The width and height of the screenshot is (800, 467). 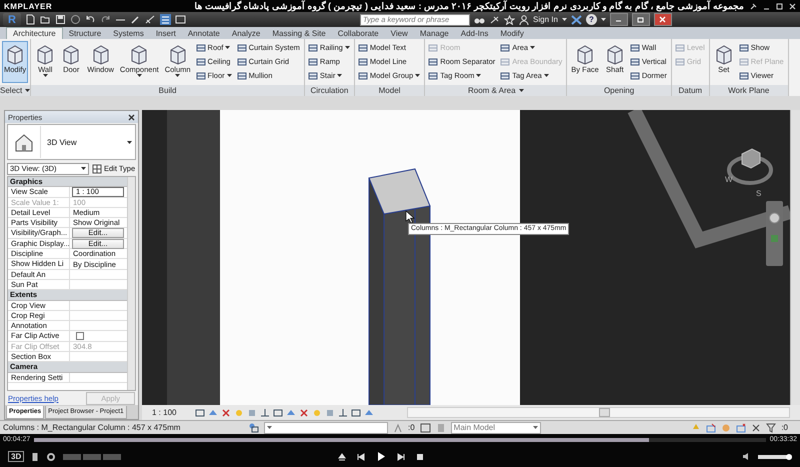 I want to click on document-icon, so click(x=30, y=19).